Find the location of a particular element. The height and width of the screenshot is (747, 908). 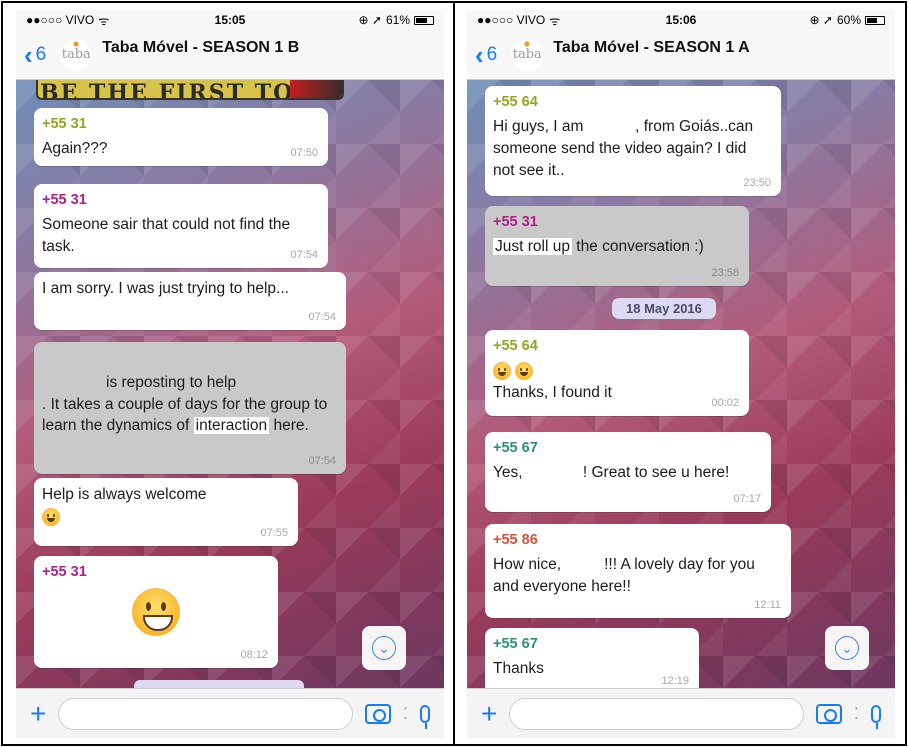

chat-header: ‹ 6 taba Taba Móvel - SEASON 1 B is located at coordinates (230, 55).